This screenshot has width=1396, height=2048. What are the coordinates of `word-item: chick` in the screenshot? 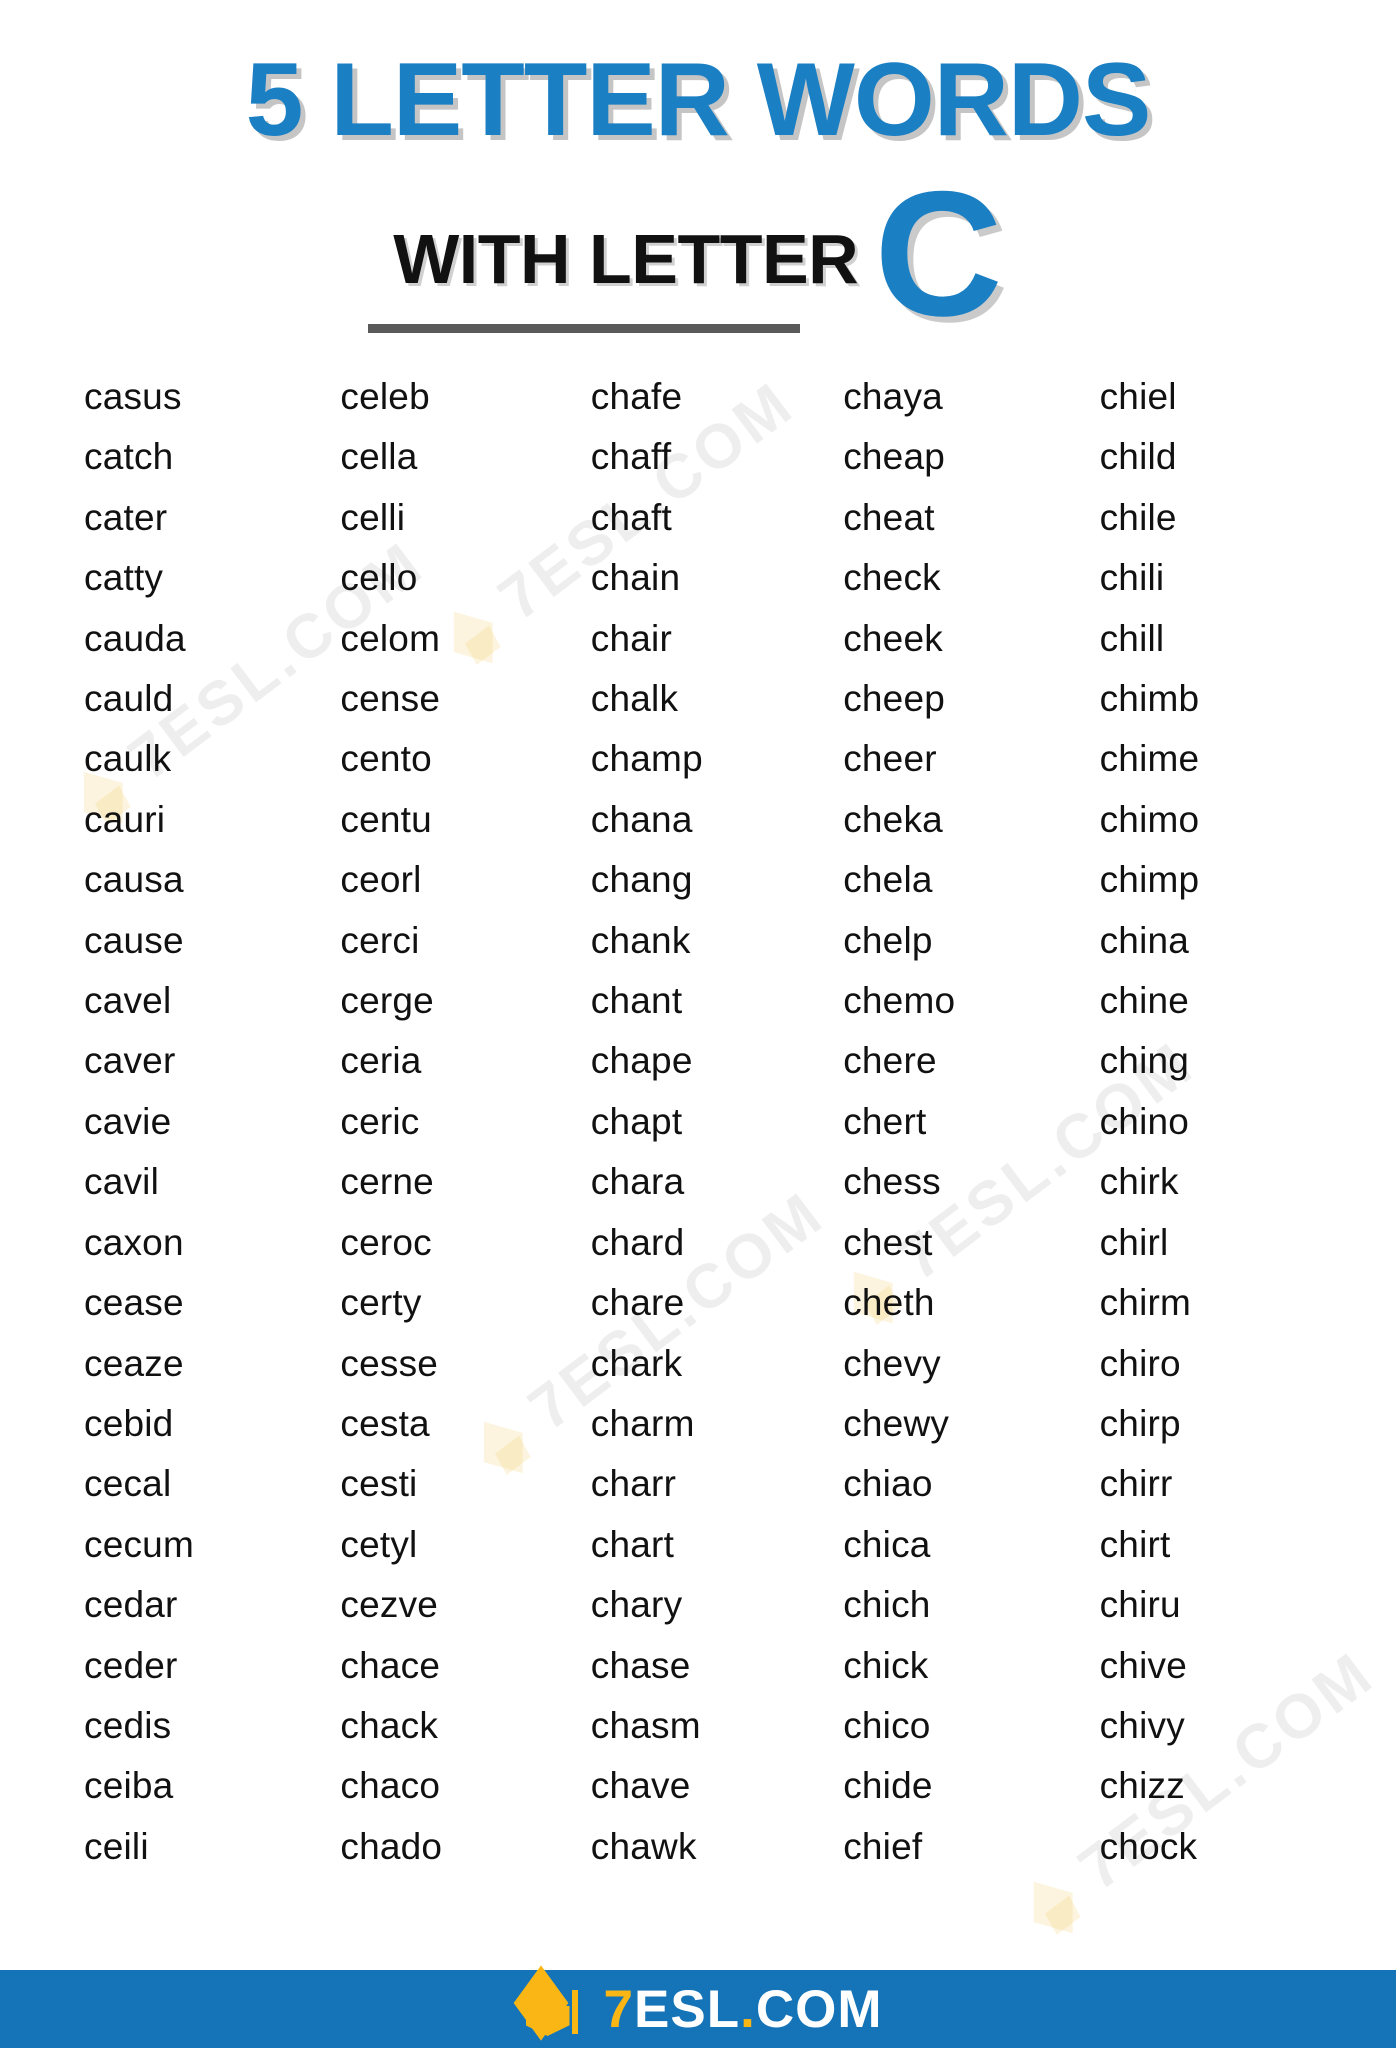 It's located at (886, 1665).